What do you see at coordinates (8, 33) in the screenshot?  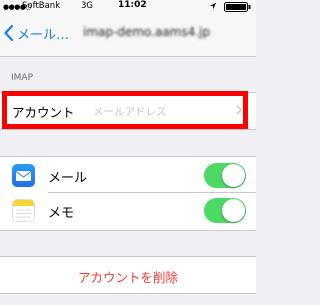 I see `chevron-left-icon` at bounding box center [8, 33].